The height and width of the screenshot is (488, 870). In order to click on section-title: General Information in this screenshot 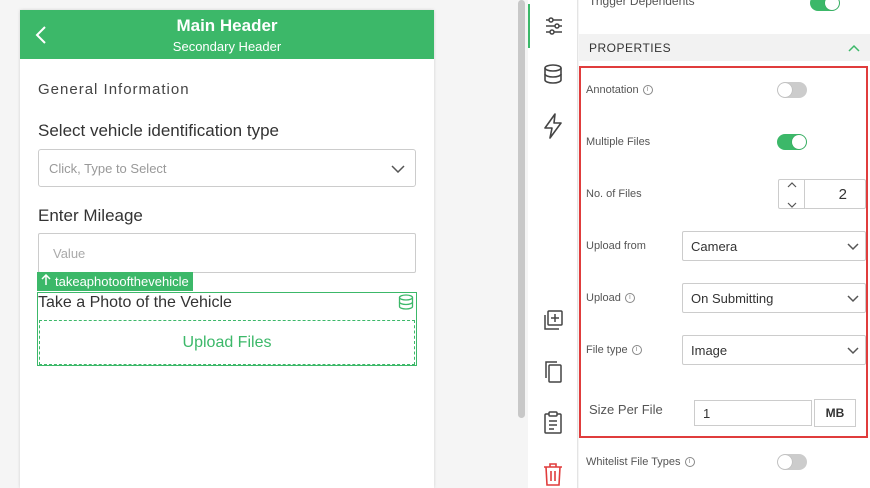, I will do `click(114, 89)`.